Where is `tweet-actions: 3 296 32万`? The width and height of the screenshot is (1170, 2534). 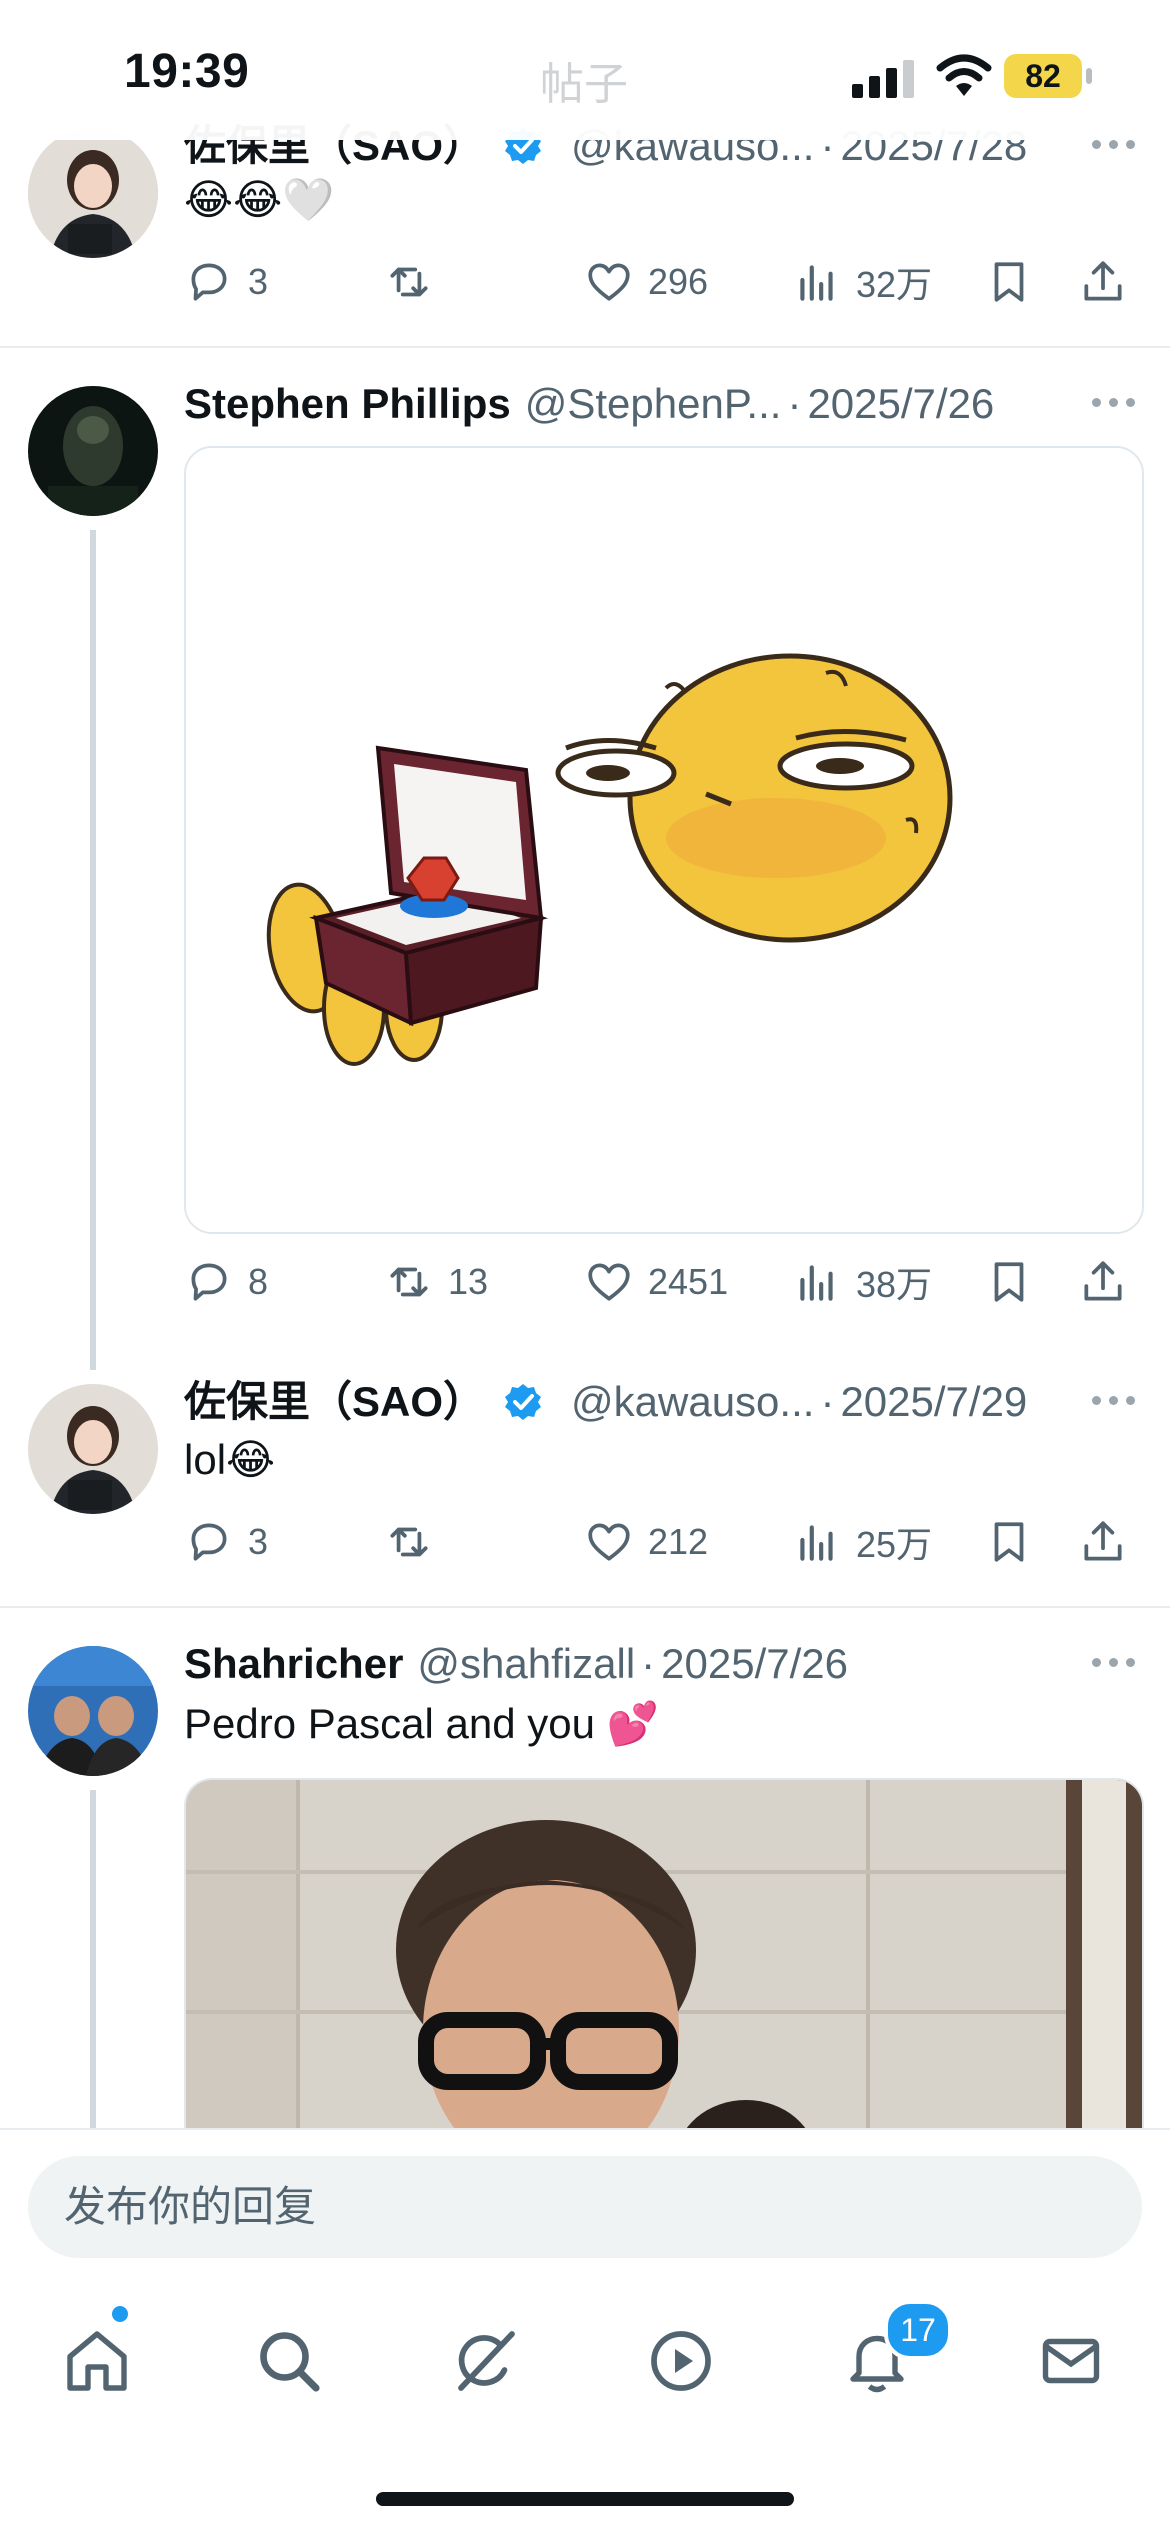
tweet-actions: 3 296 32万 is located at coordinates (664, 282).